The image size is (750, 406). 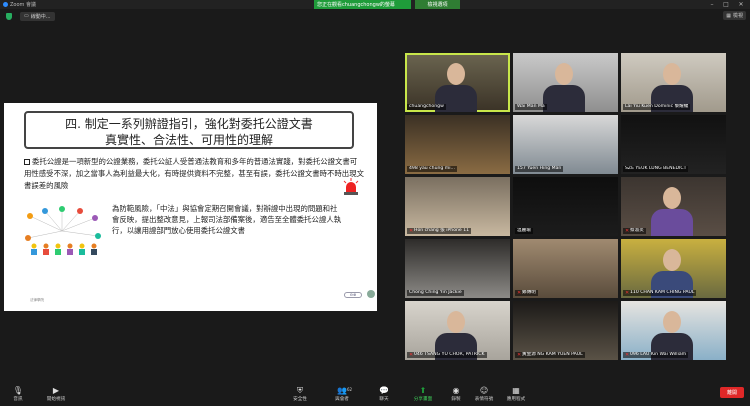 I want to click on view-options-label: 檢視選項, so click(x=437, y=5).